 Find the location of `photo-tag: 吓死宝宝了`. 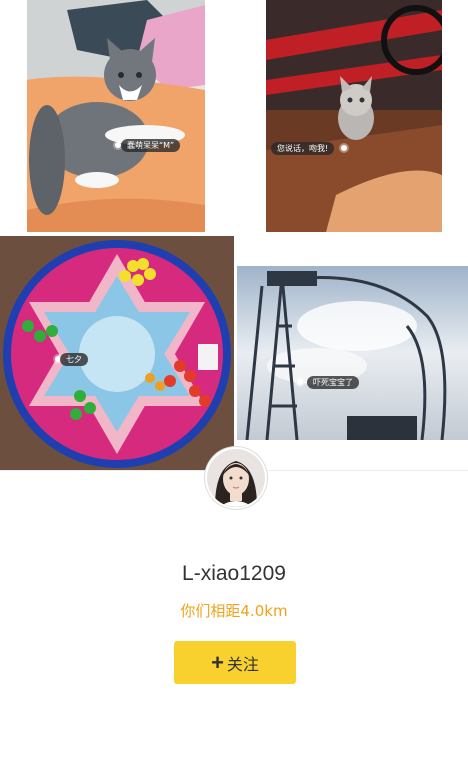

photo-tag: 吓死宝宝了 is located at coordinates (333, 382).